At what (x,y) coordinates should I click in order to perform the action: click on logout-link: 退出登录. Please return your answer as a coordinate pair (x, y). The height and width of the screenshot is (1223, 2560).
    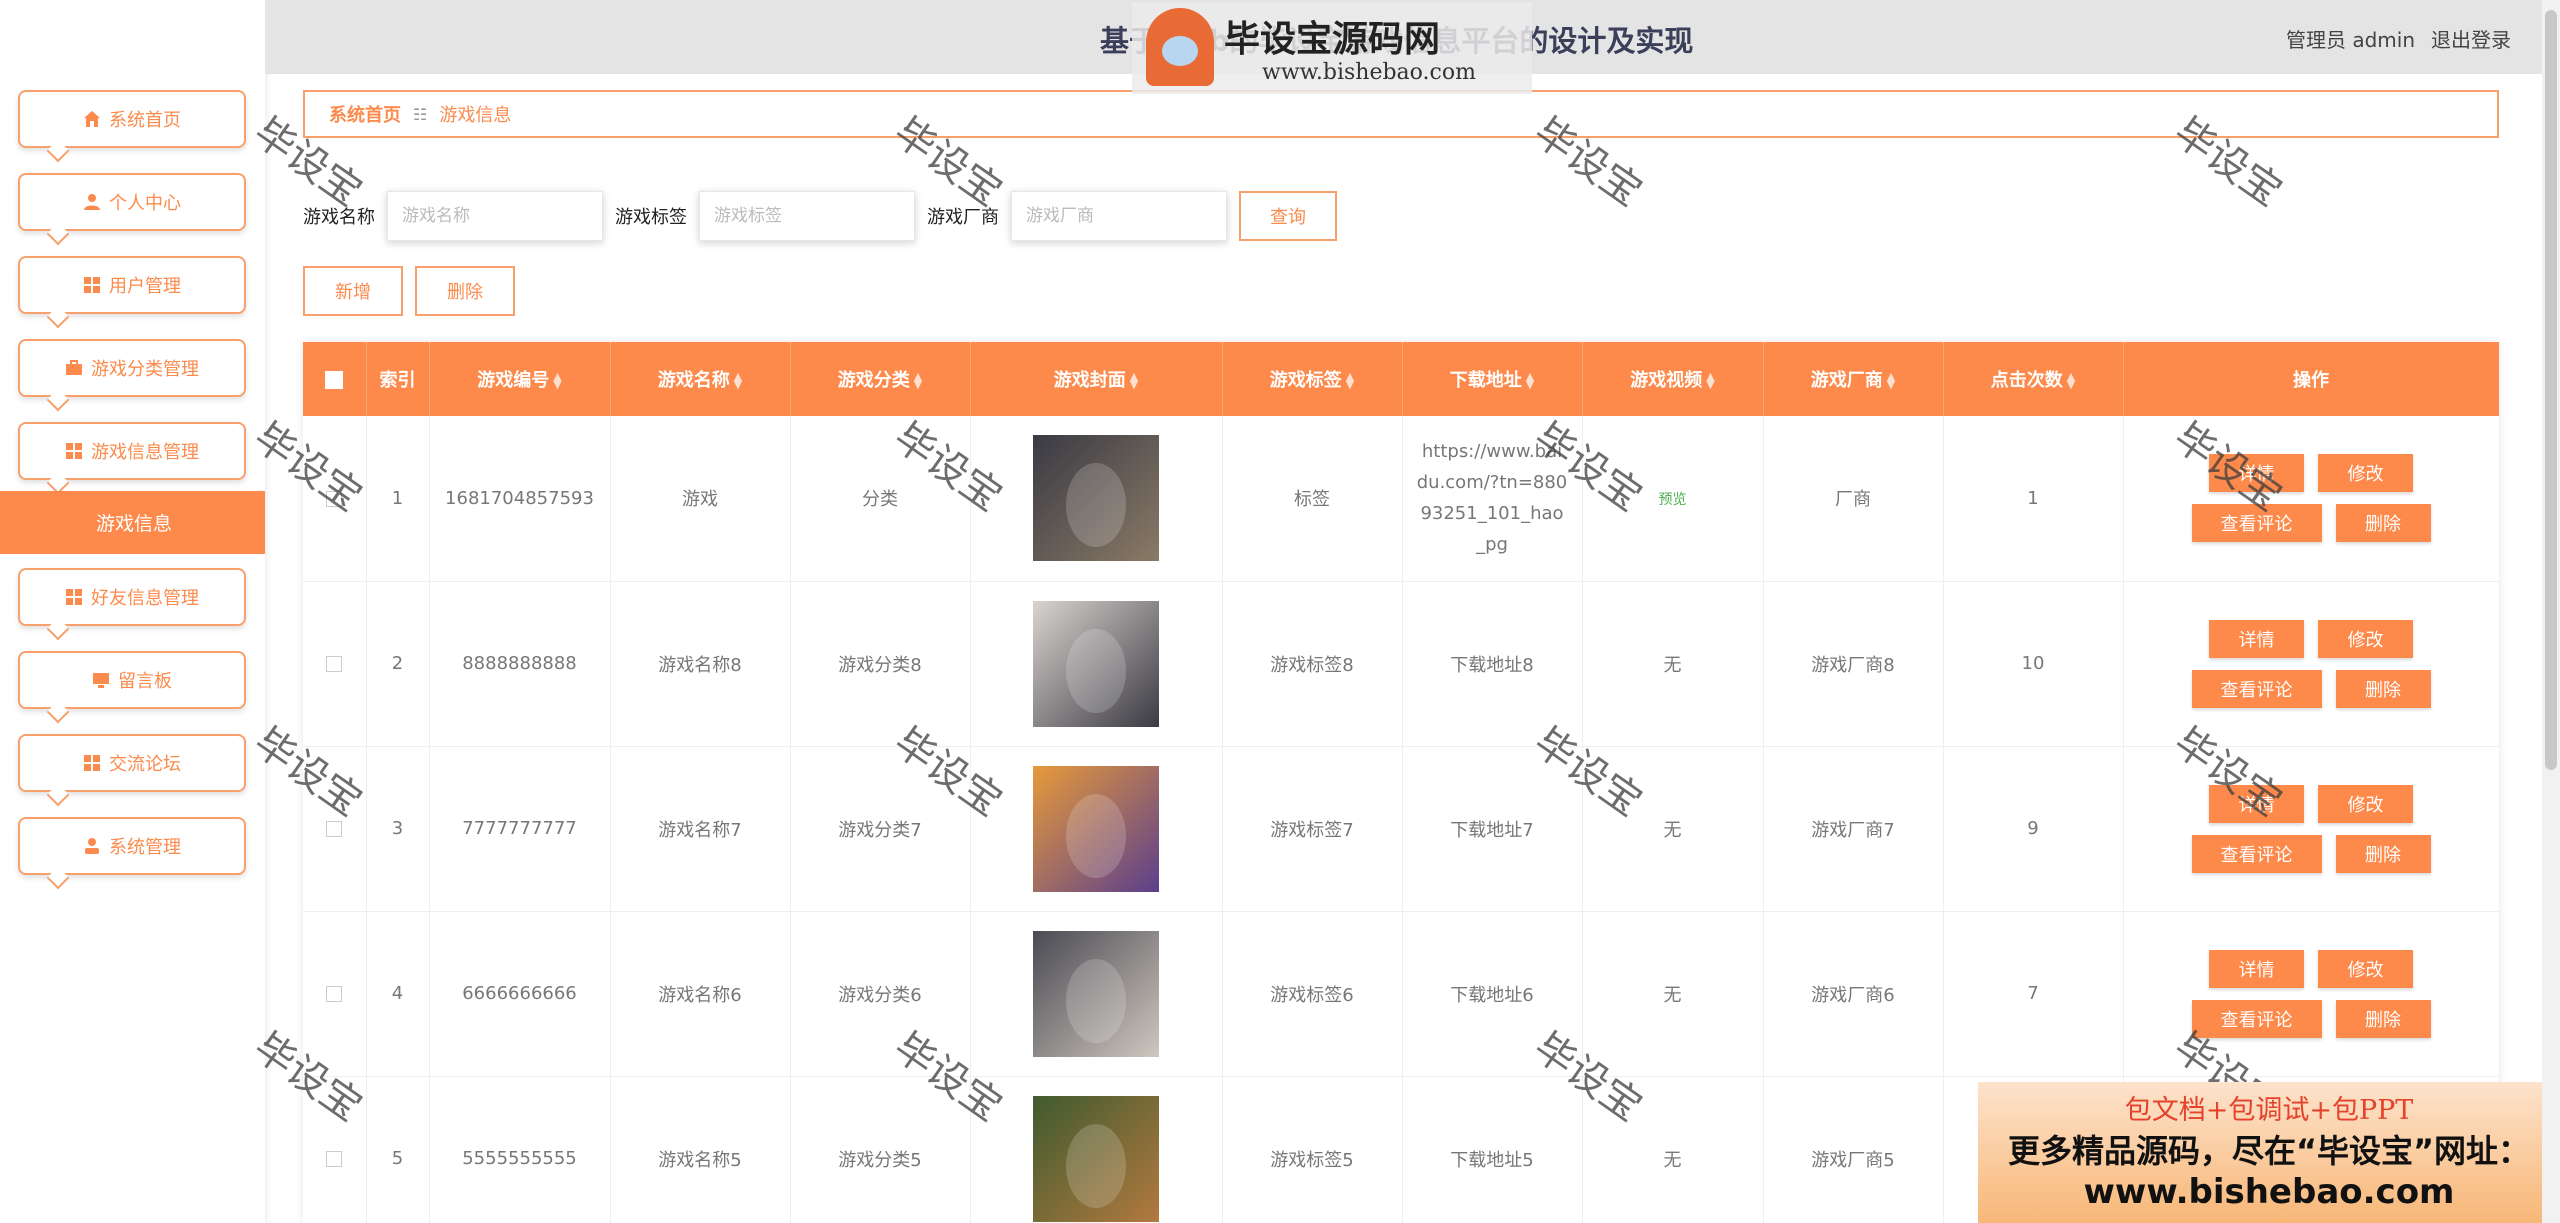
    Looking at the image, I should click on (2471, 40).